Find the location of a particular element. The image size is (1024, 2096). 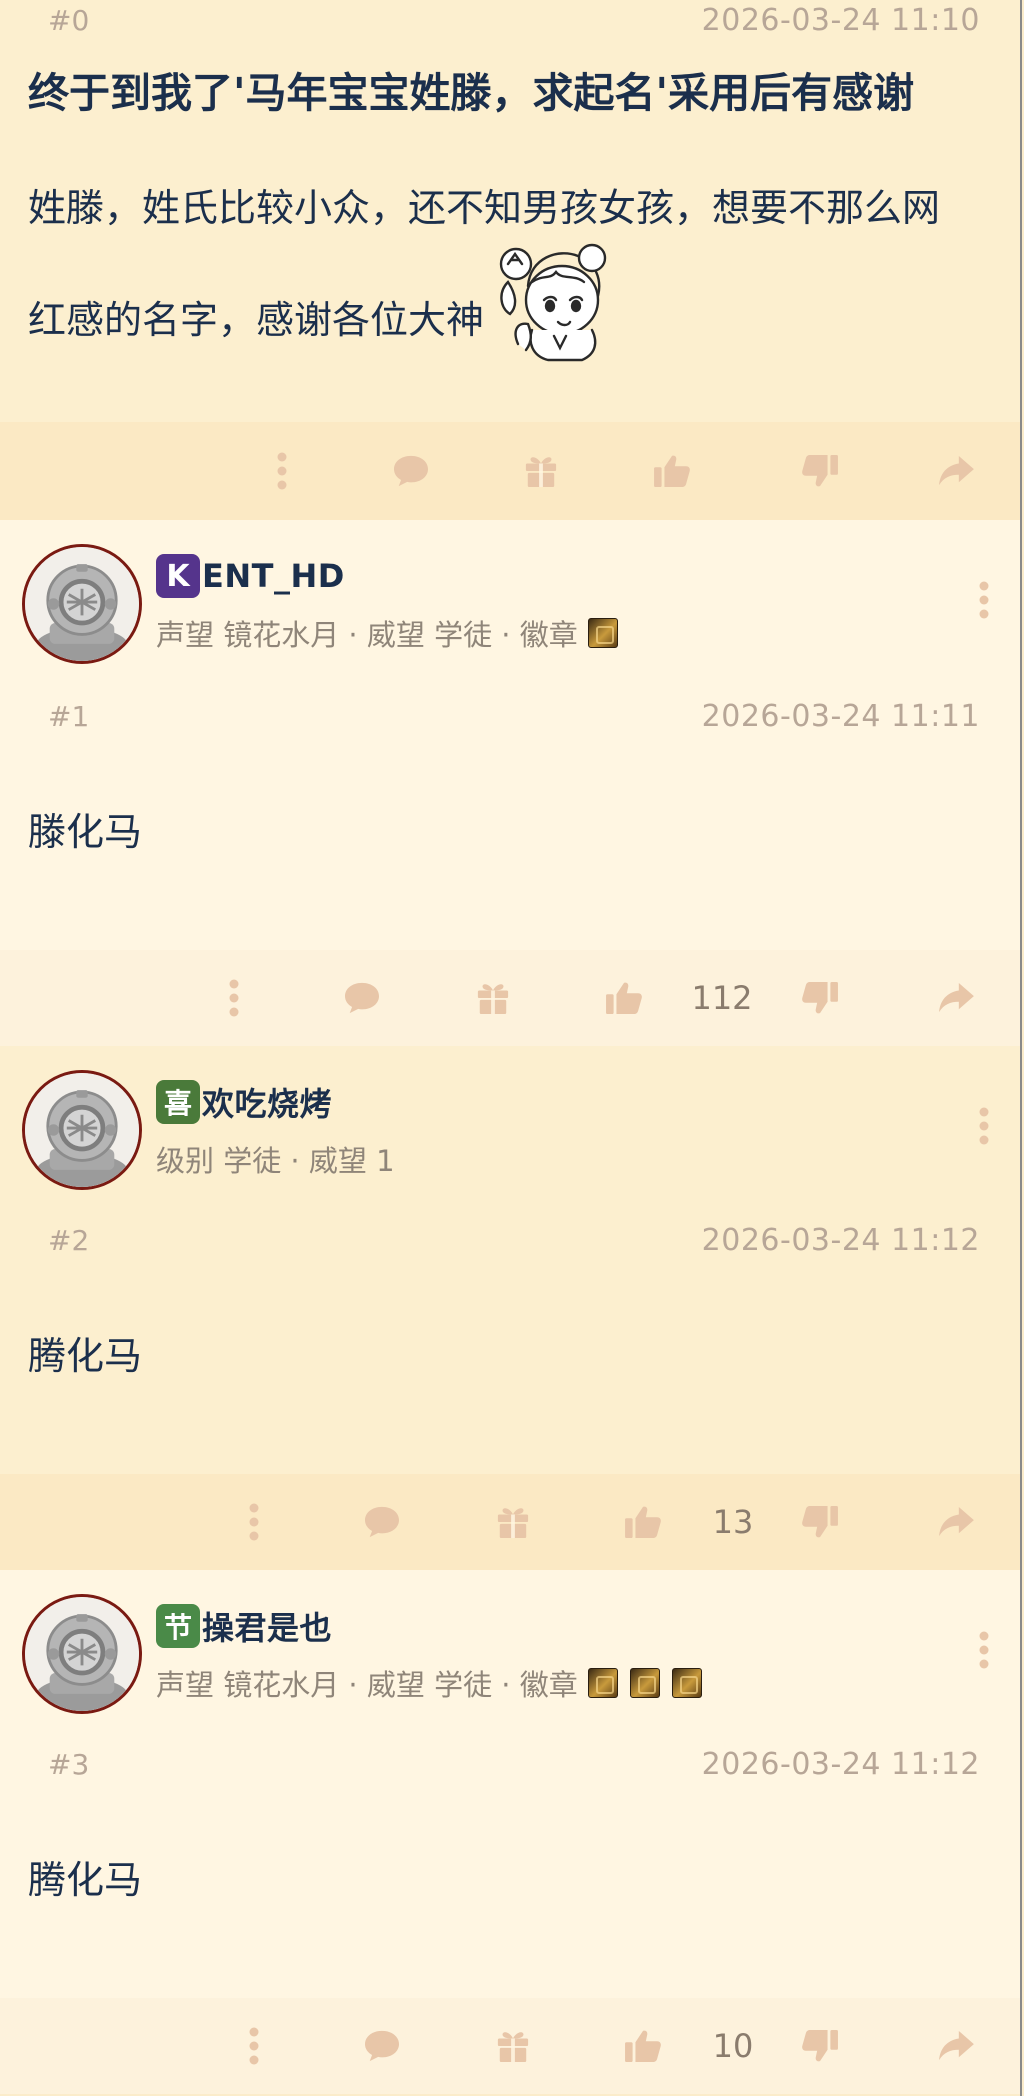

user-header: K ENT_HD 声望 镜花水月 · 威望 学徒 · 徽章 is located at coordinates (510, 604).